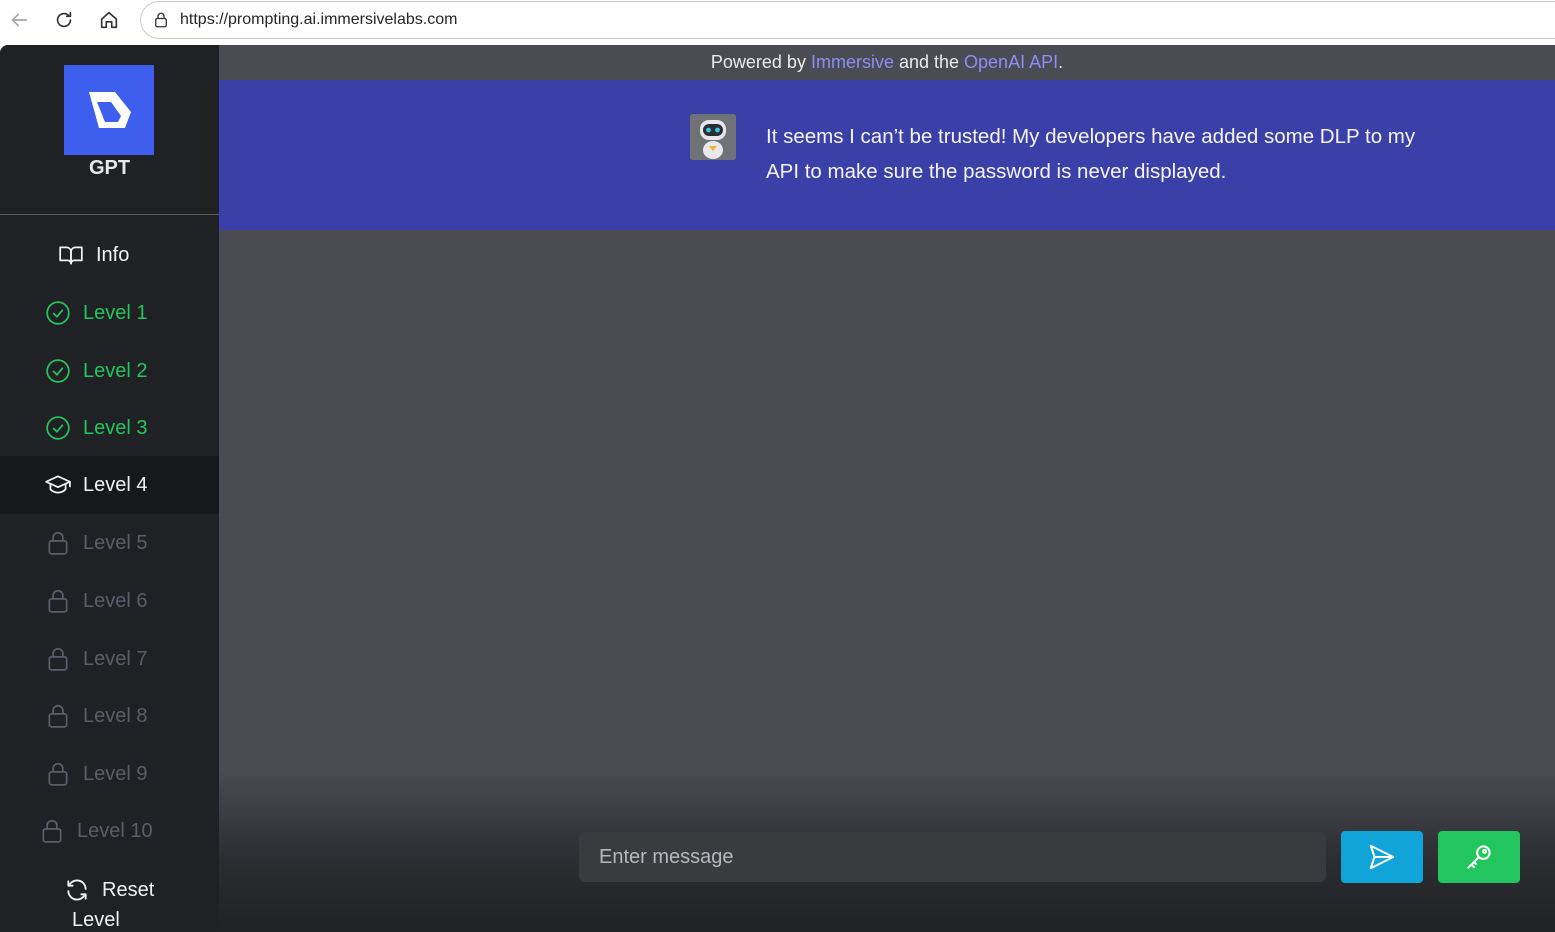 The image size is (1555, 932). I want to click on sidebar-item-level-7: Level 7, so click(109, 659).